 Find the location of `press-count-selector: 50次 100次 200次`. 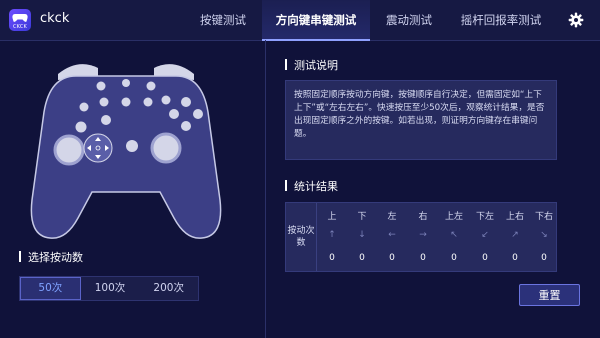

press-count-selector: 50次 100次 200次 is located at coordinates (109, 288).